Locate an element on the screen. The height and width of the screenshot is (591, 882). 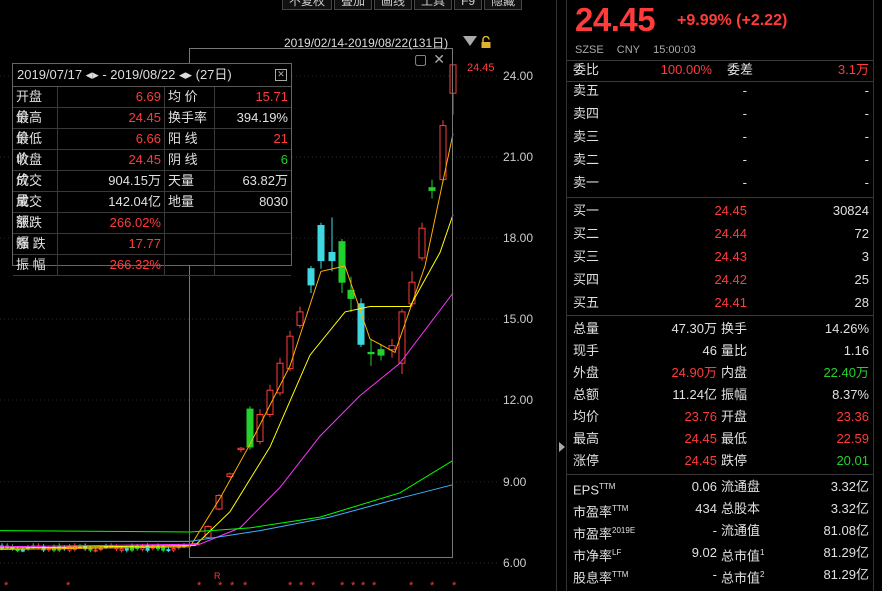
stat-value: 15.71 is located at coordinates (271, 96).